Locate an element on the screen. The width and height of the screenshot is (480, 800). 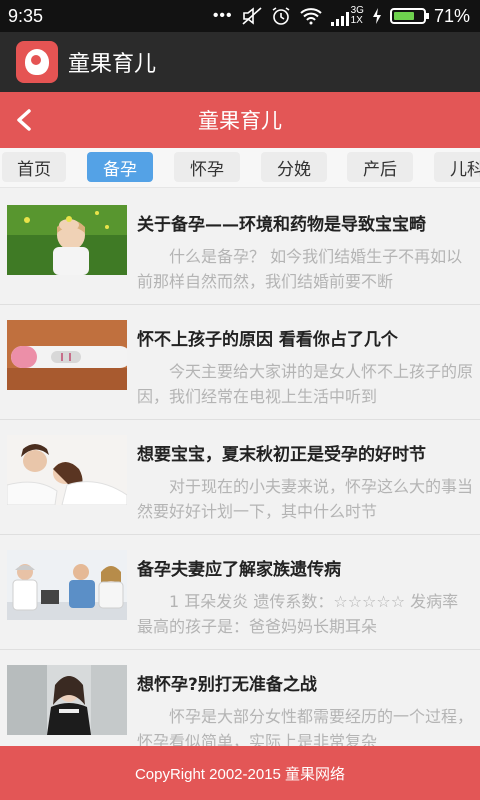
couple-lying-image is located at coordinates (67, 470).